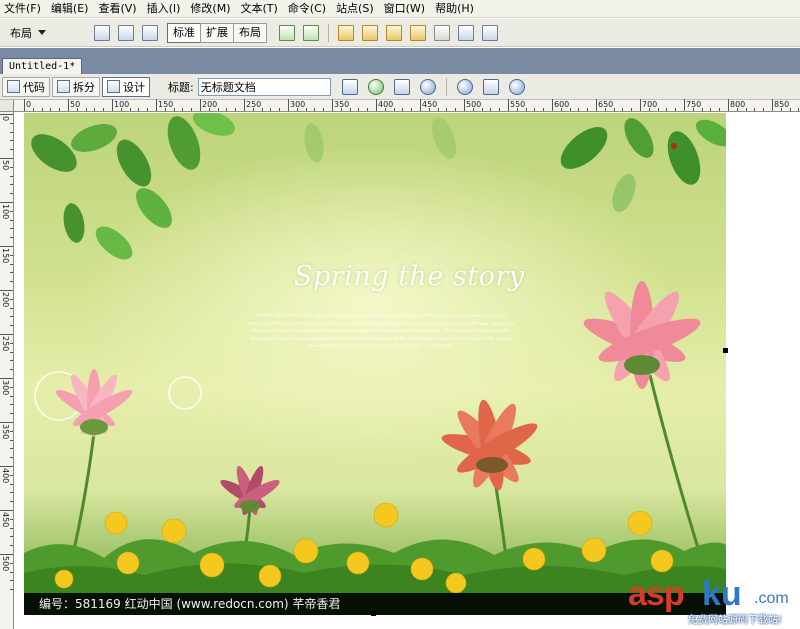 The width and height of the screenshot is (800, 629). Describe the element at coordinates (190, 604) in the screenshot. I see `artwork-caption: 编号：581169 红动中国 (www.redocn.com) 芊帝香君` at that location.